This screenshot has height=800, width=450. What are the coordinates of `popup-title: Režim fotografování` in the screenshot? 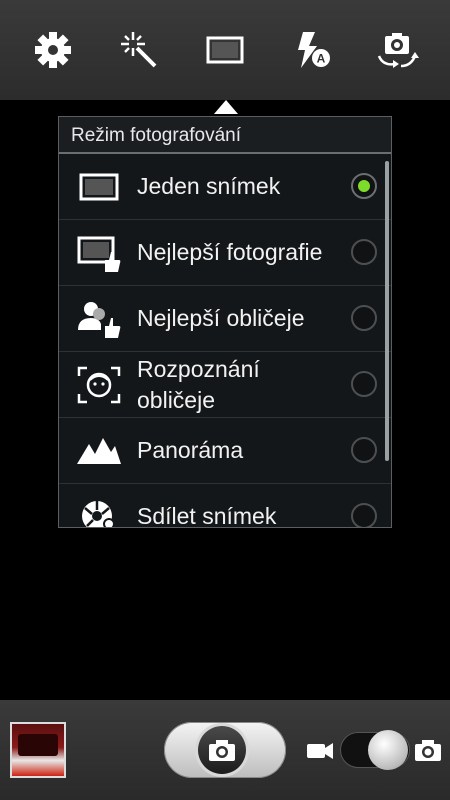 It's located at (225, 135).